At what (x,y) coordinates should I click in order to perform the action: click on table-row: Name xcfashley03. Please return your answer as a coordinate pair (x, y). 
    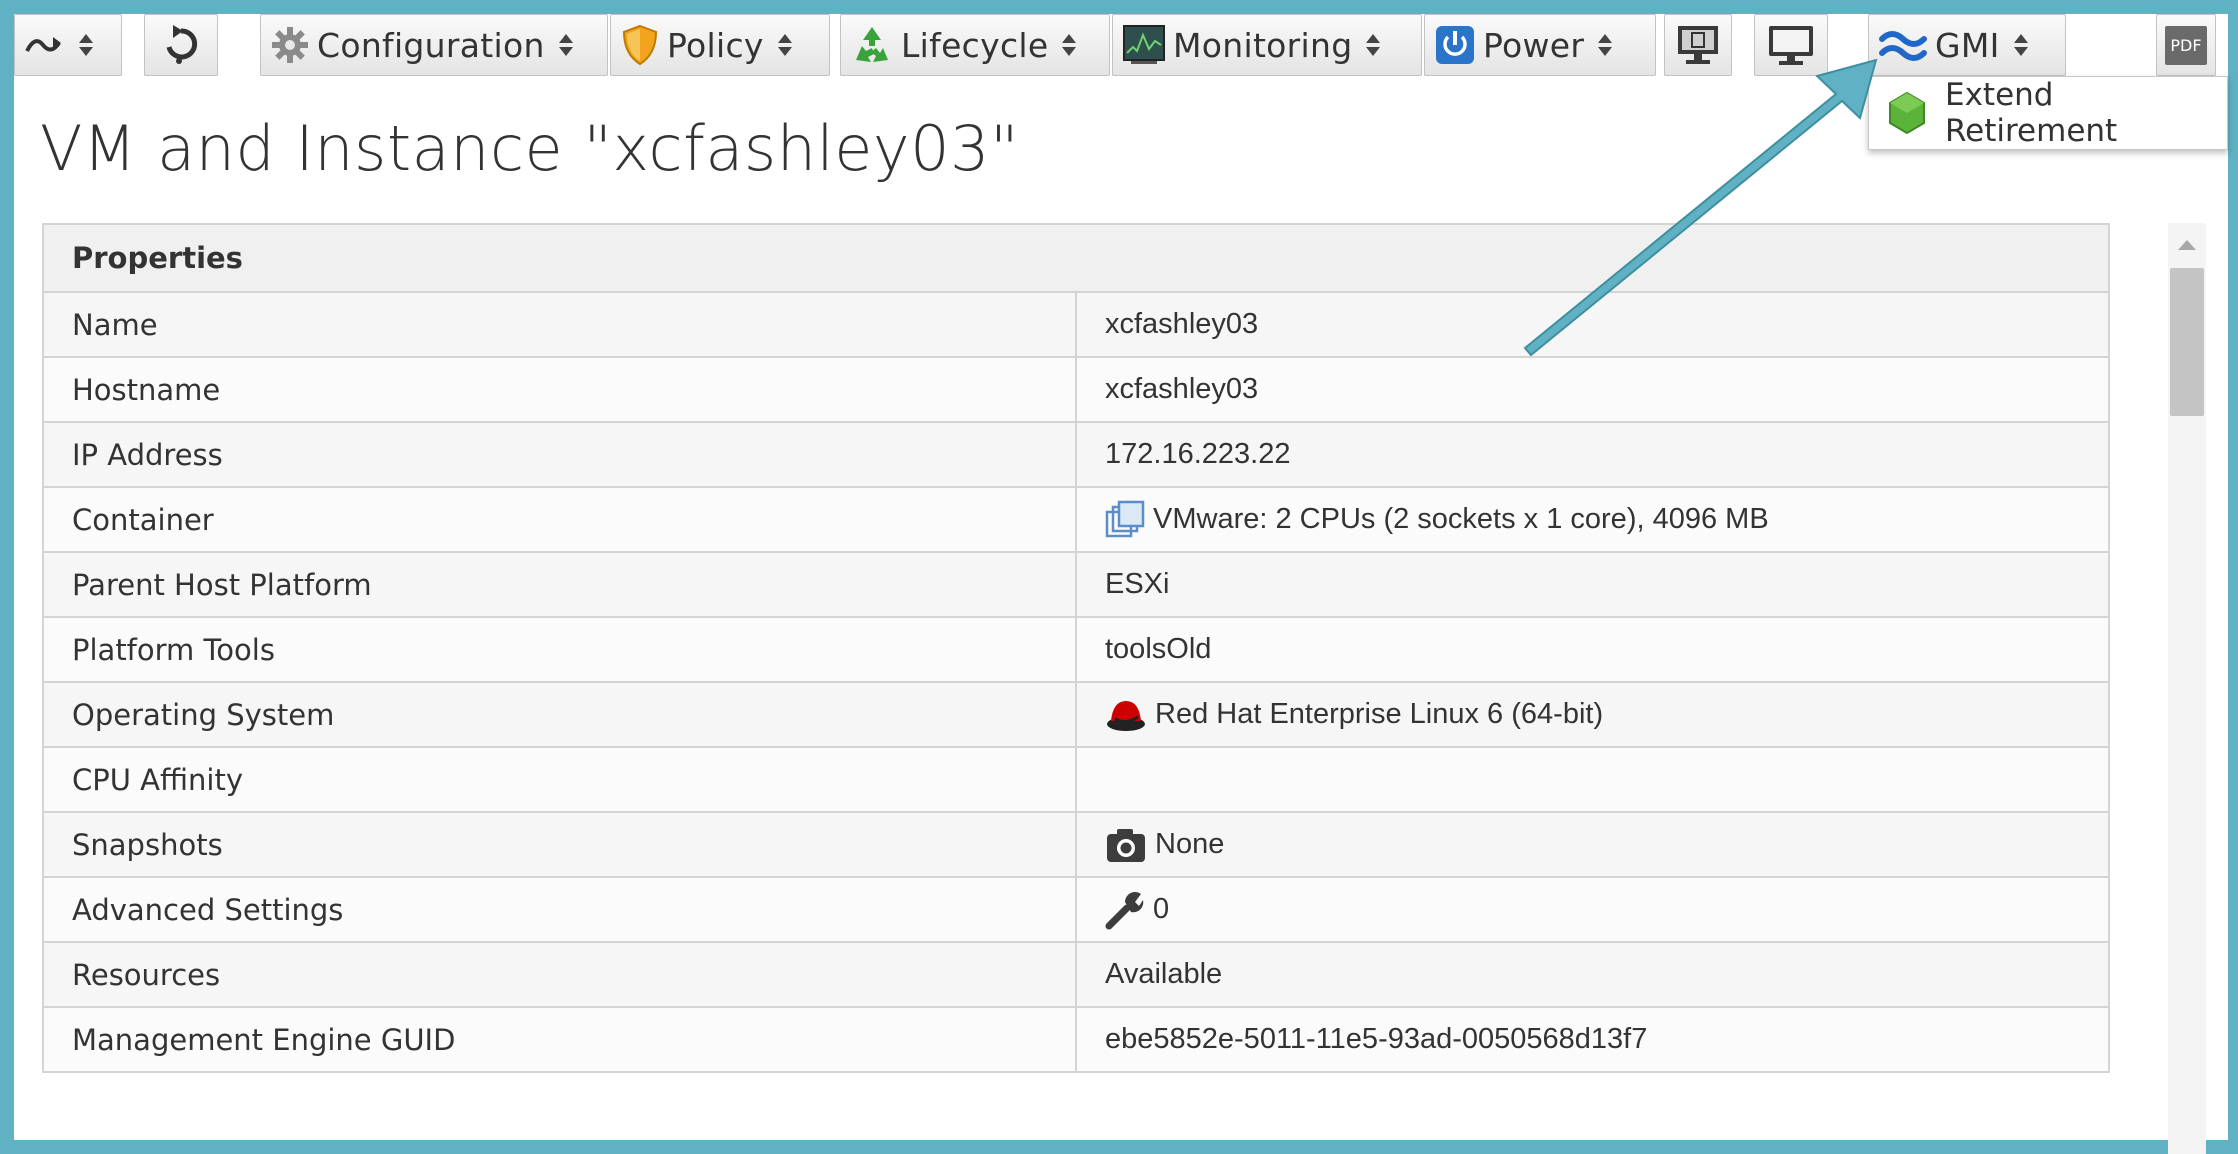
    Looking at the image, I should click on (1076, 324).